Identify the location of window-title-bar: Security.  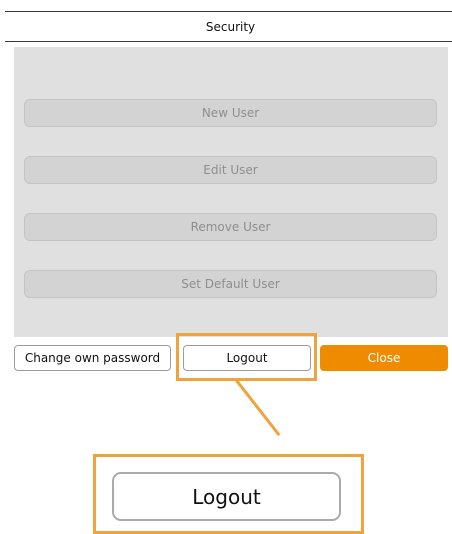
(228, 26).